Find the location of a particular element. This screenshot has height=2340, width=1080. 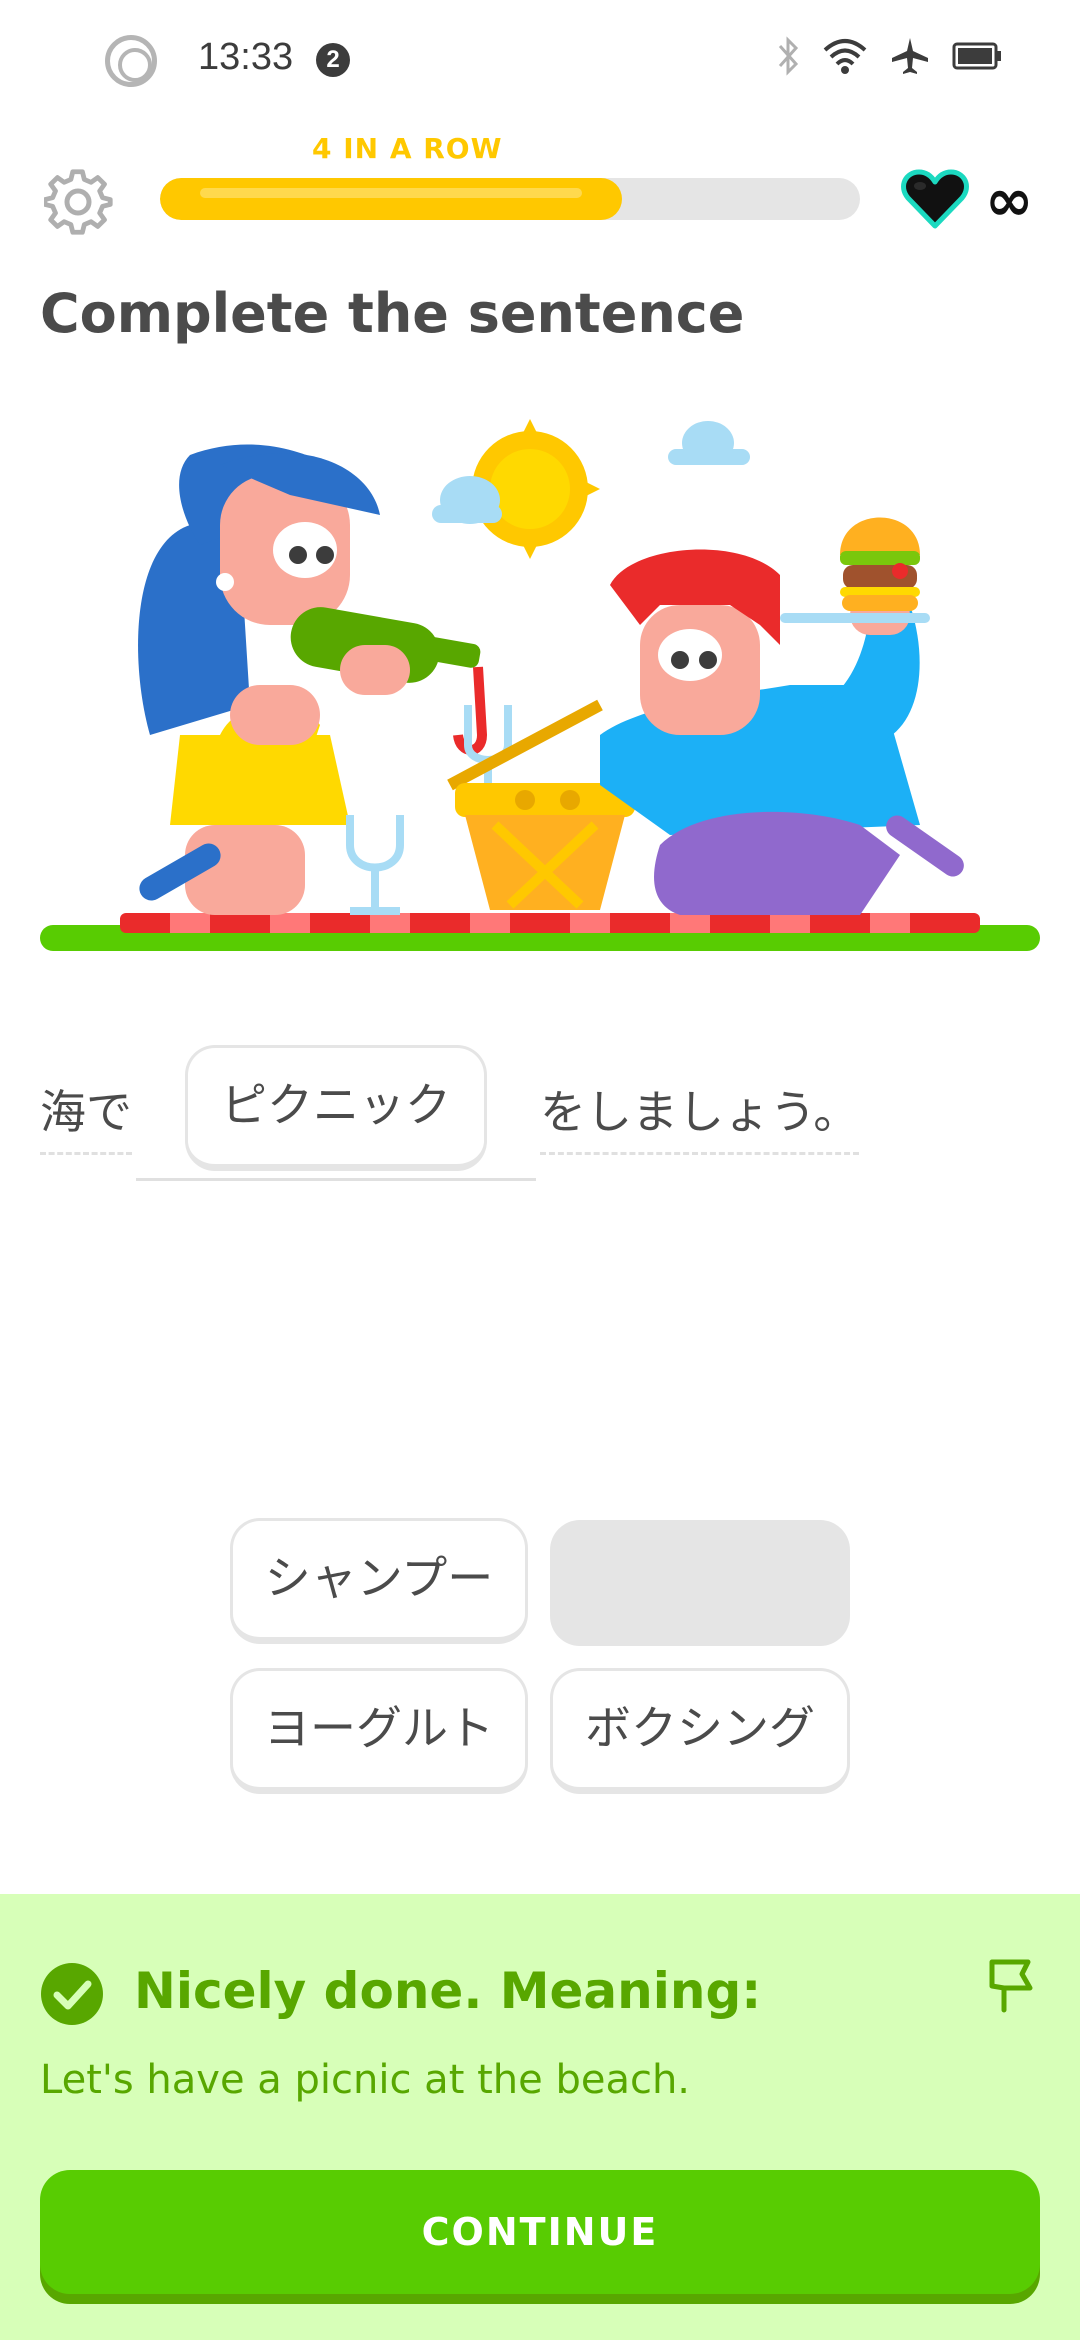

record-indicator-icon is located at coordinates (131, 61).